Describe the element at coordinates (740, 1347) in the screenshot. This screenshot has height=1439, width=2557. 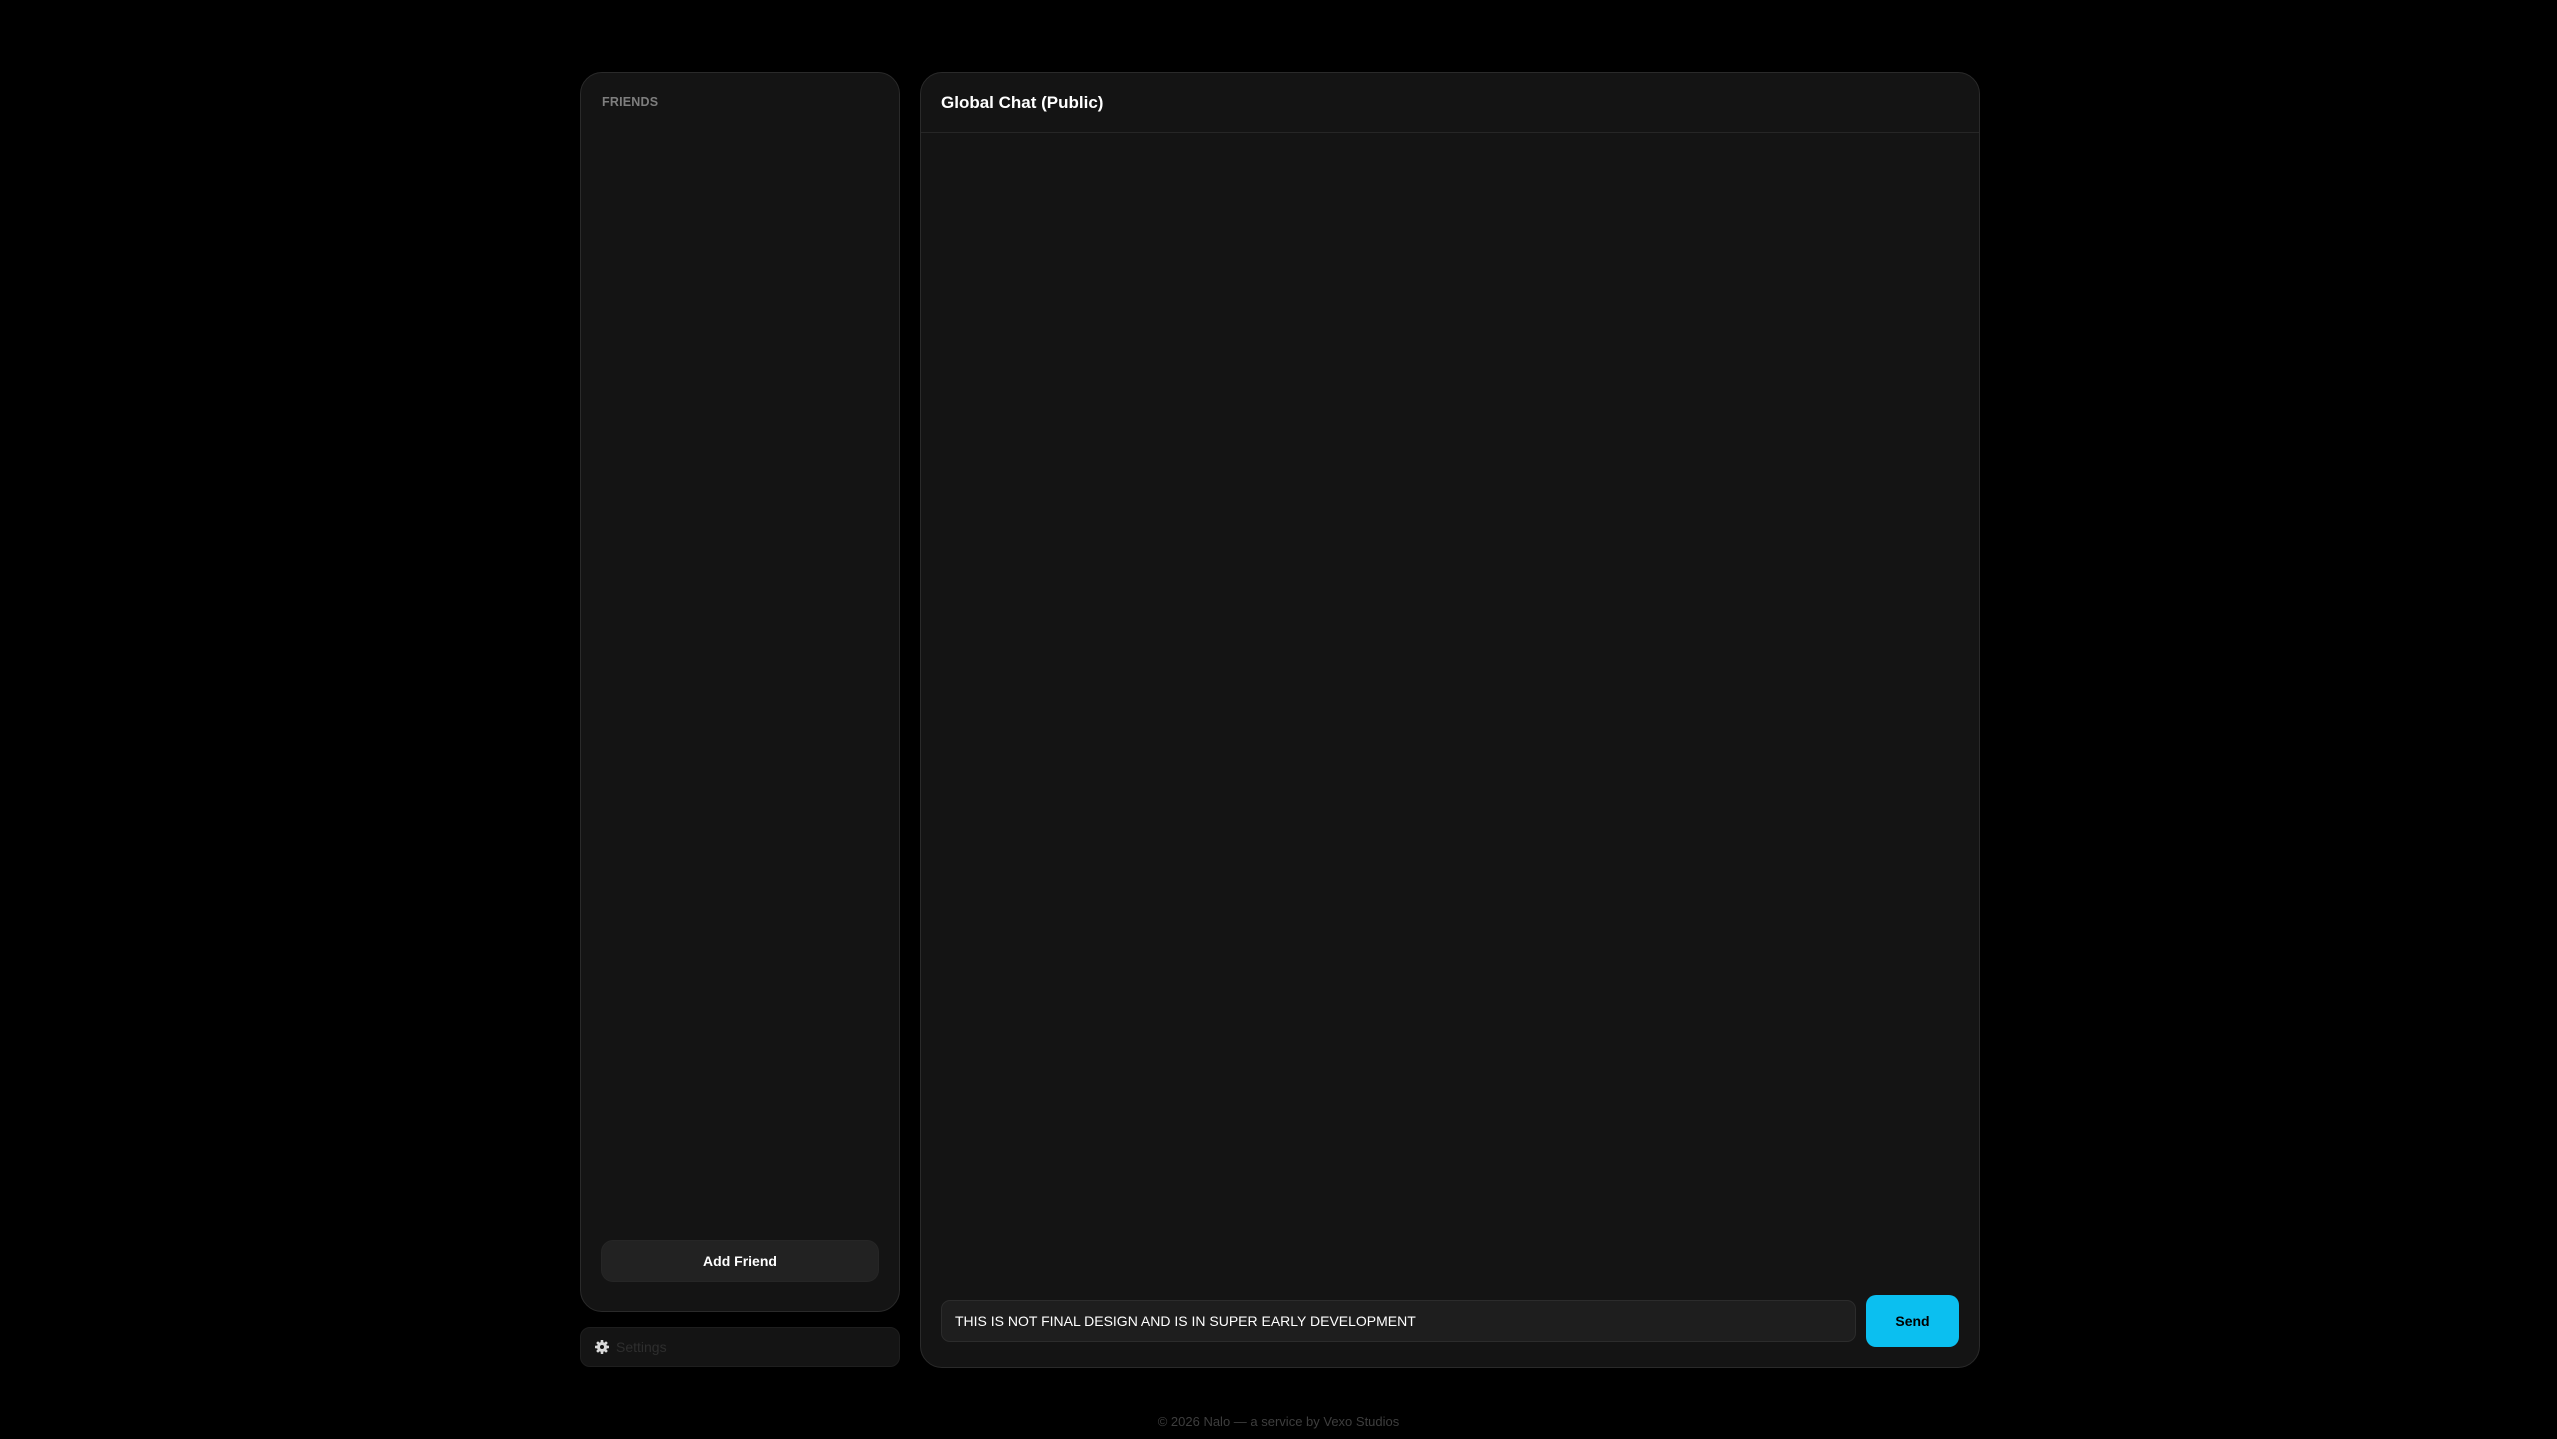
I see `settings-button: Settings` at that location.